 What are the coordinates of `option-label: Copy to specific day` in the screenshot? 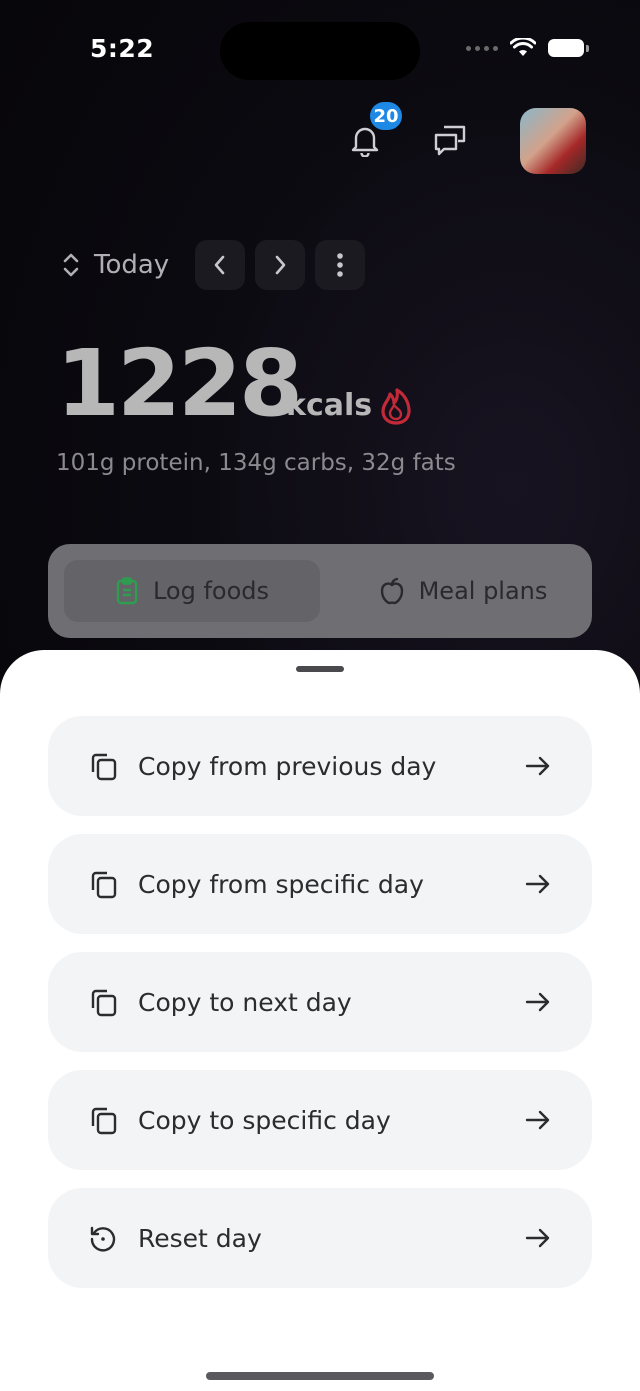 It's located at (264, 1120).